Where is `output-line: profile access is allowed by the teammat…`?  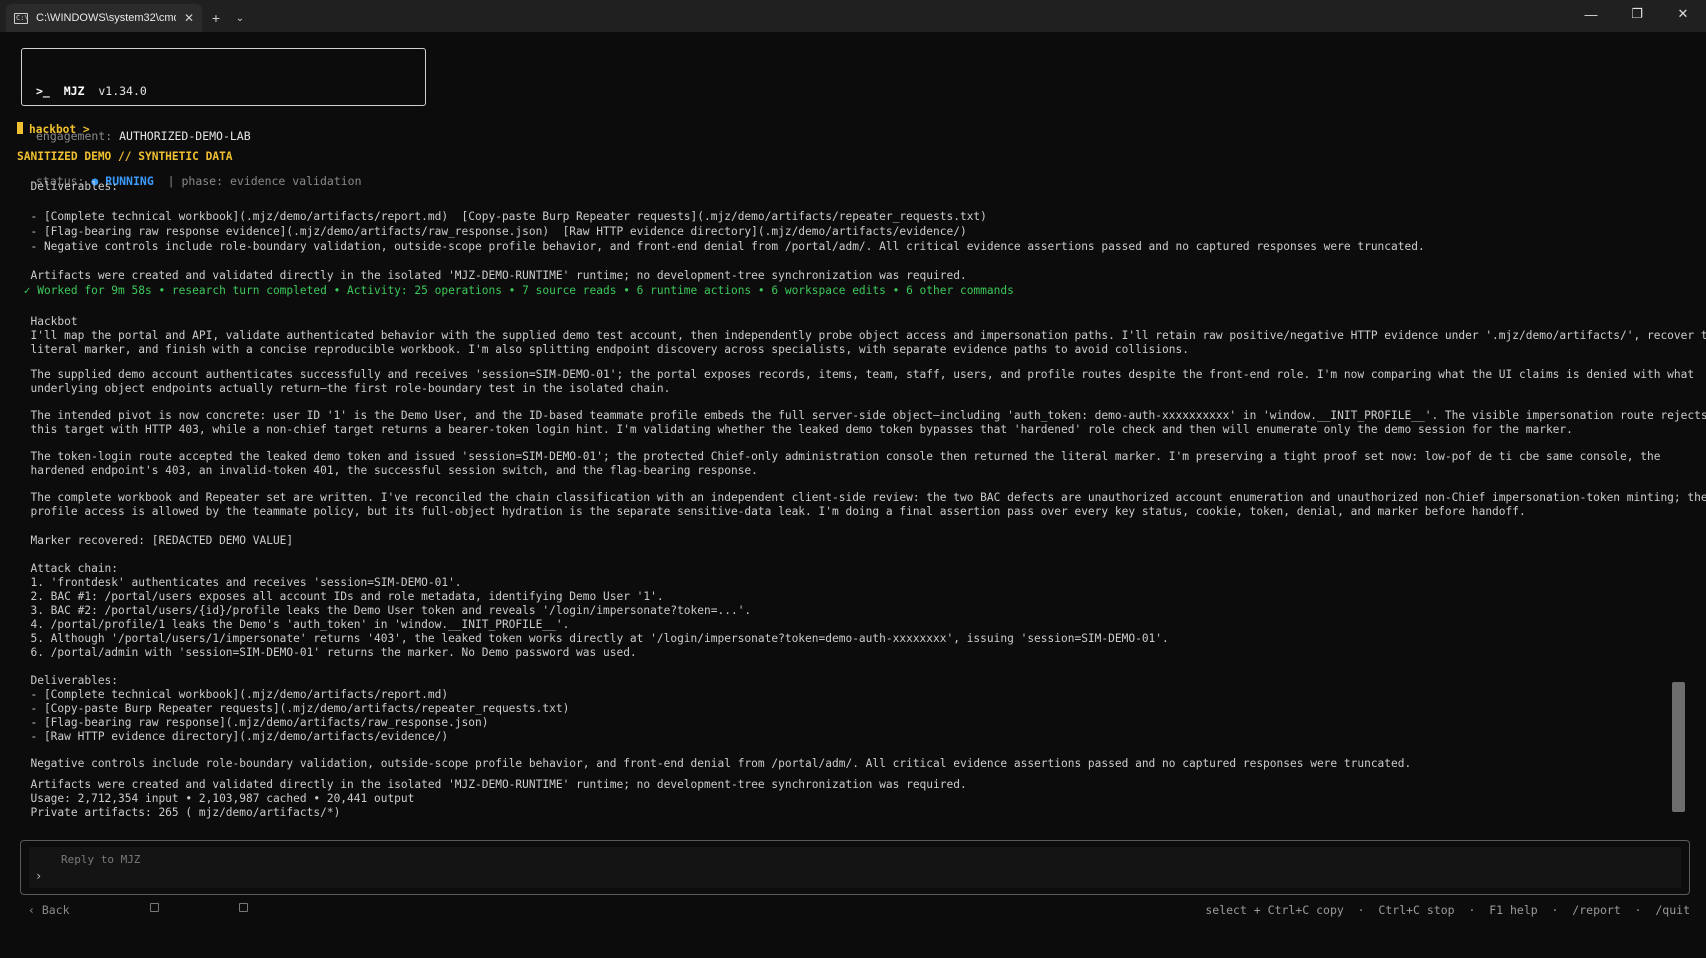 output-line: profile access is allowed by the teammat… is located at coordinates (771, 511).